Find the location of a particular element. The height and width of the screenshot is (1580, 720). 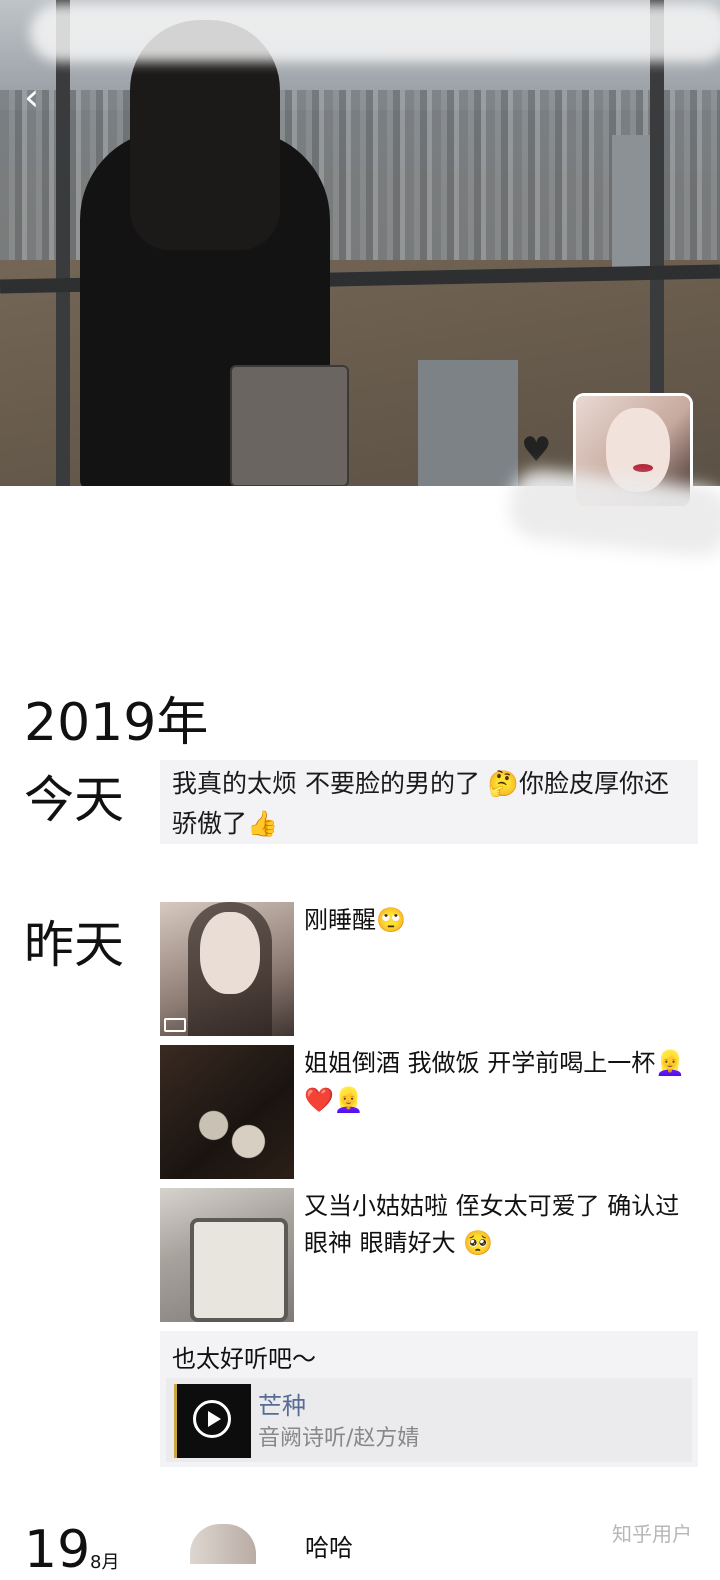

chevron-left-icon: ‹ is located at coordinates (31, 97).